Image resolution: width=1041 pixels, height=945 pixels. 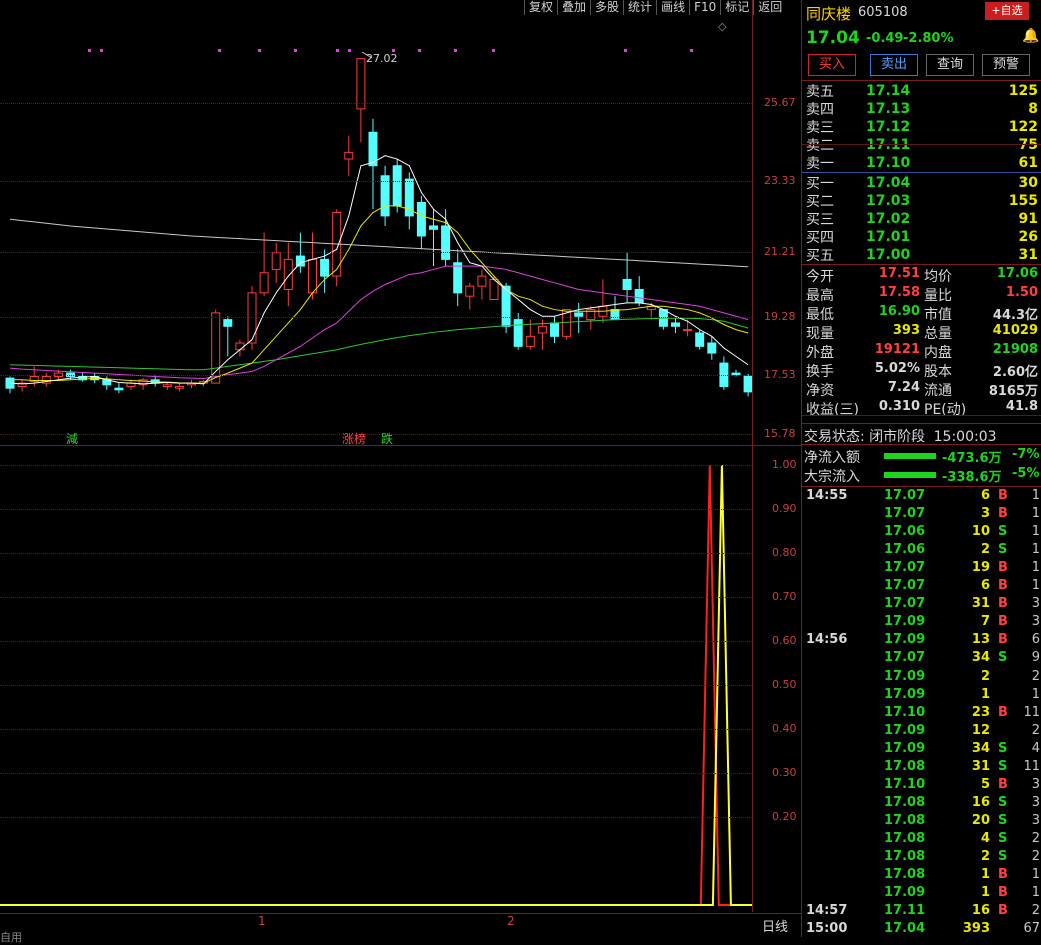 I want to click on order-row: 卖三 17.12 122, so click(x=922, y=127).